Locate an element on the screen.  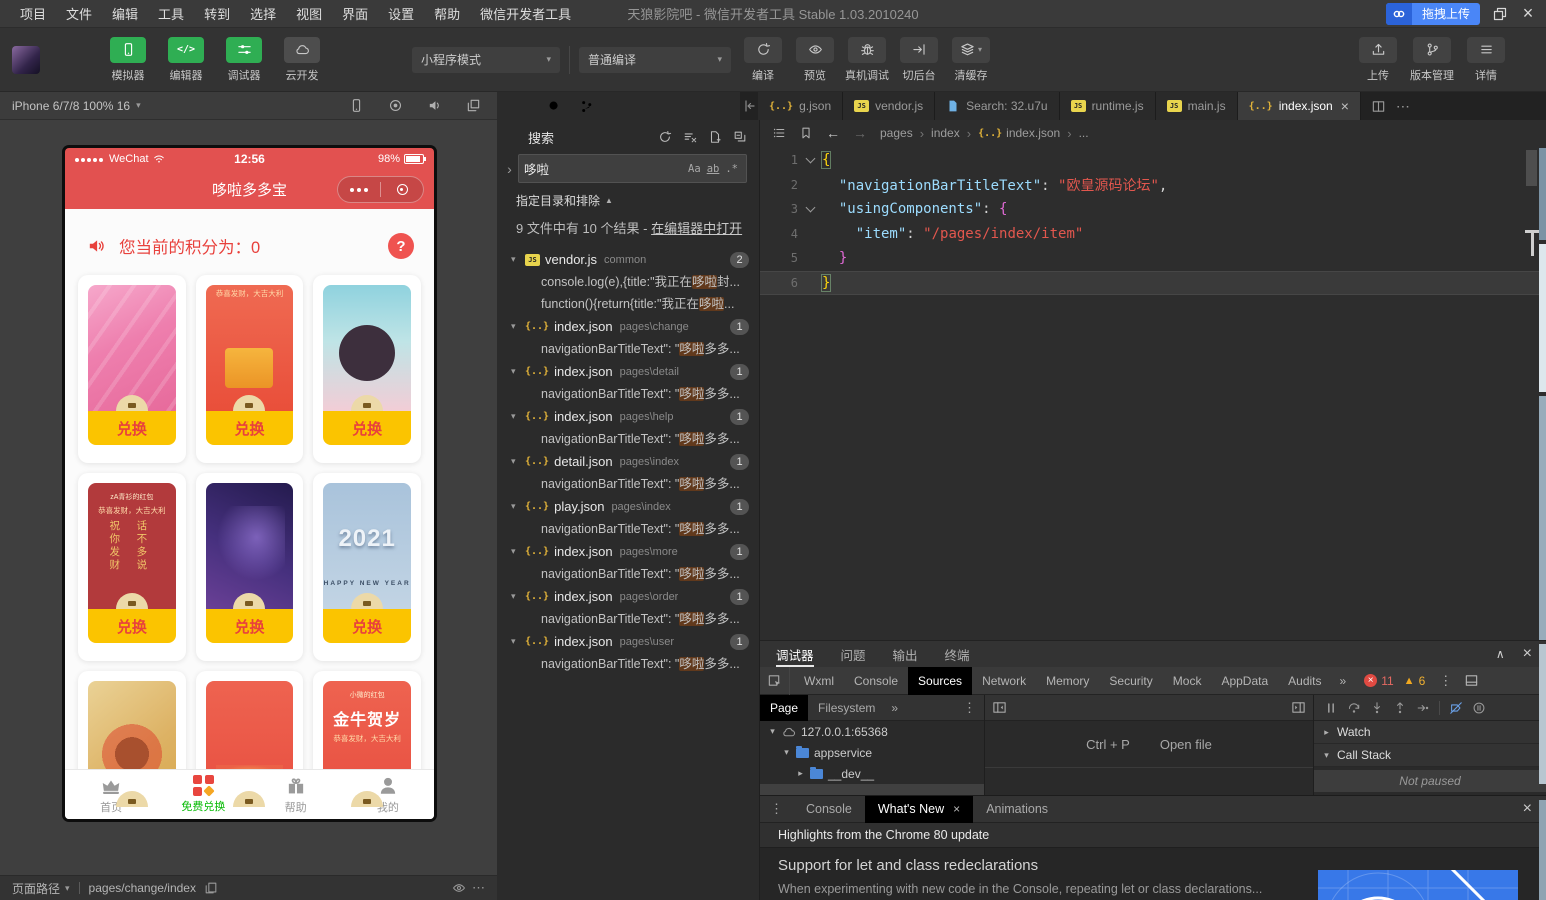
close-window-icon: × is located at coordinates (1528, 13).